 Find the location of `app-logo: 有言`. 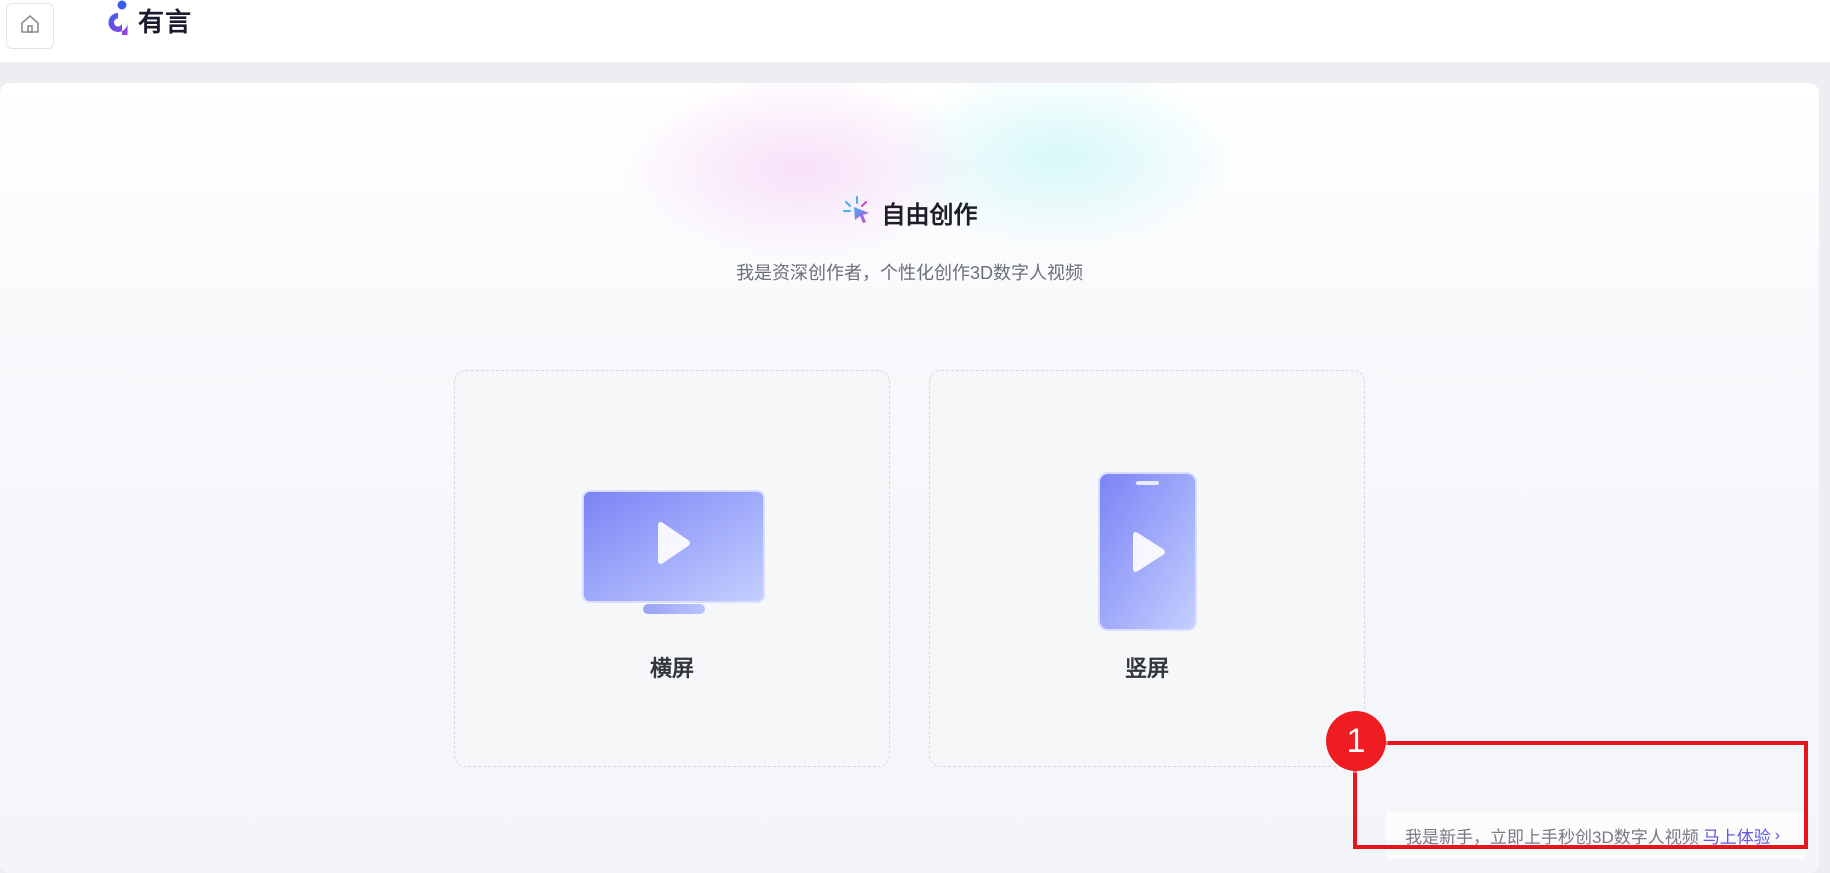

app-logo: 有言 is located at coordinates (148, 20).